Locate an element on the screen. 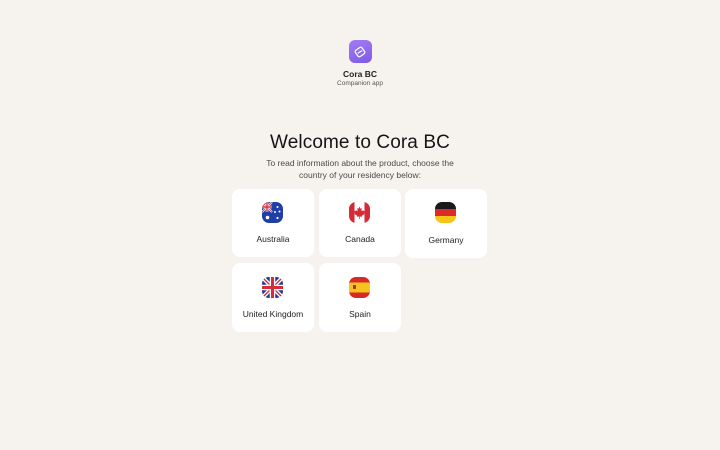 The image size is (720, 450). country-name: Germany is located at coordinates (446, 240).